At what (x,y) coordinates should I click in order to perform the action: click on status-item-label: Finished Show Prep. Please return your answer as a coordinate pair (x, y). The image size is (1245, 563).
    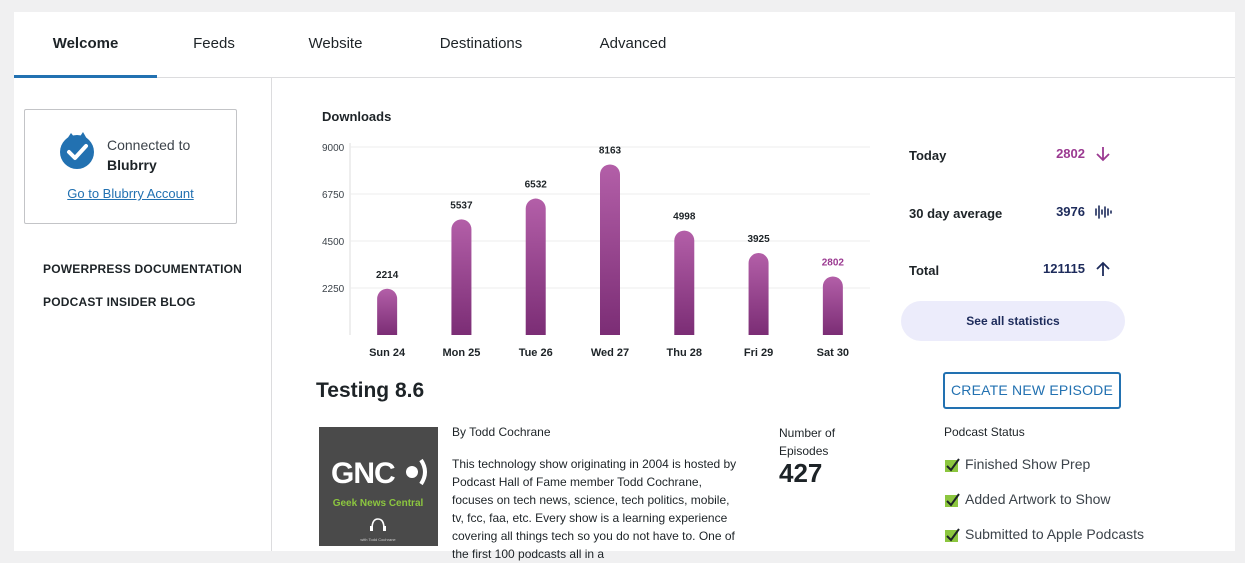
    Looking at the image, I should click on (1028, 464).